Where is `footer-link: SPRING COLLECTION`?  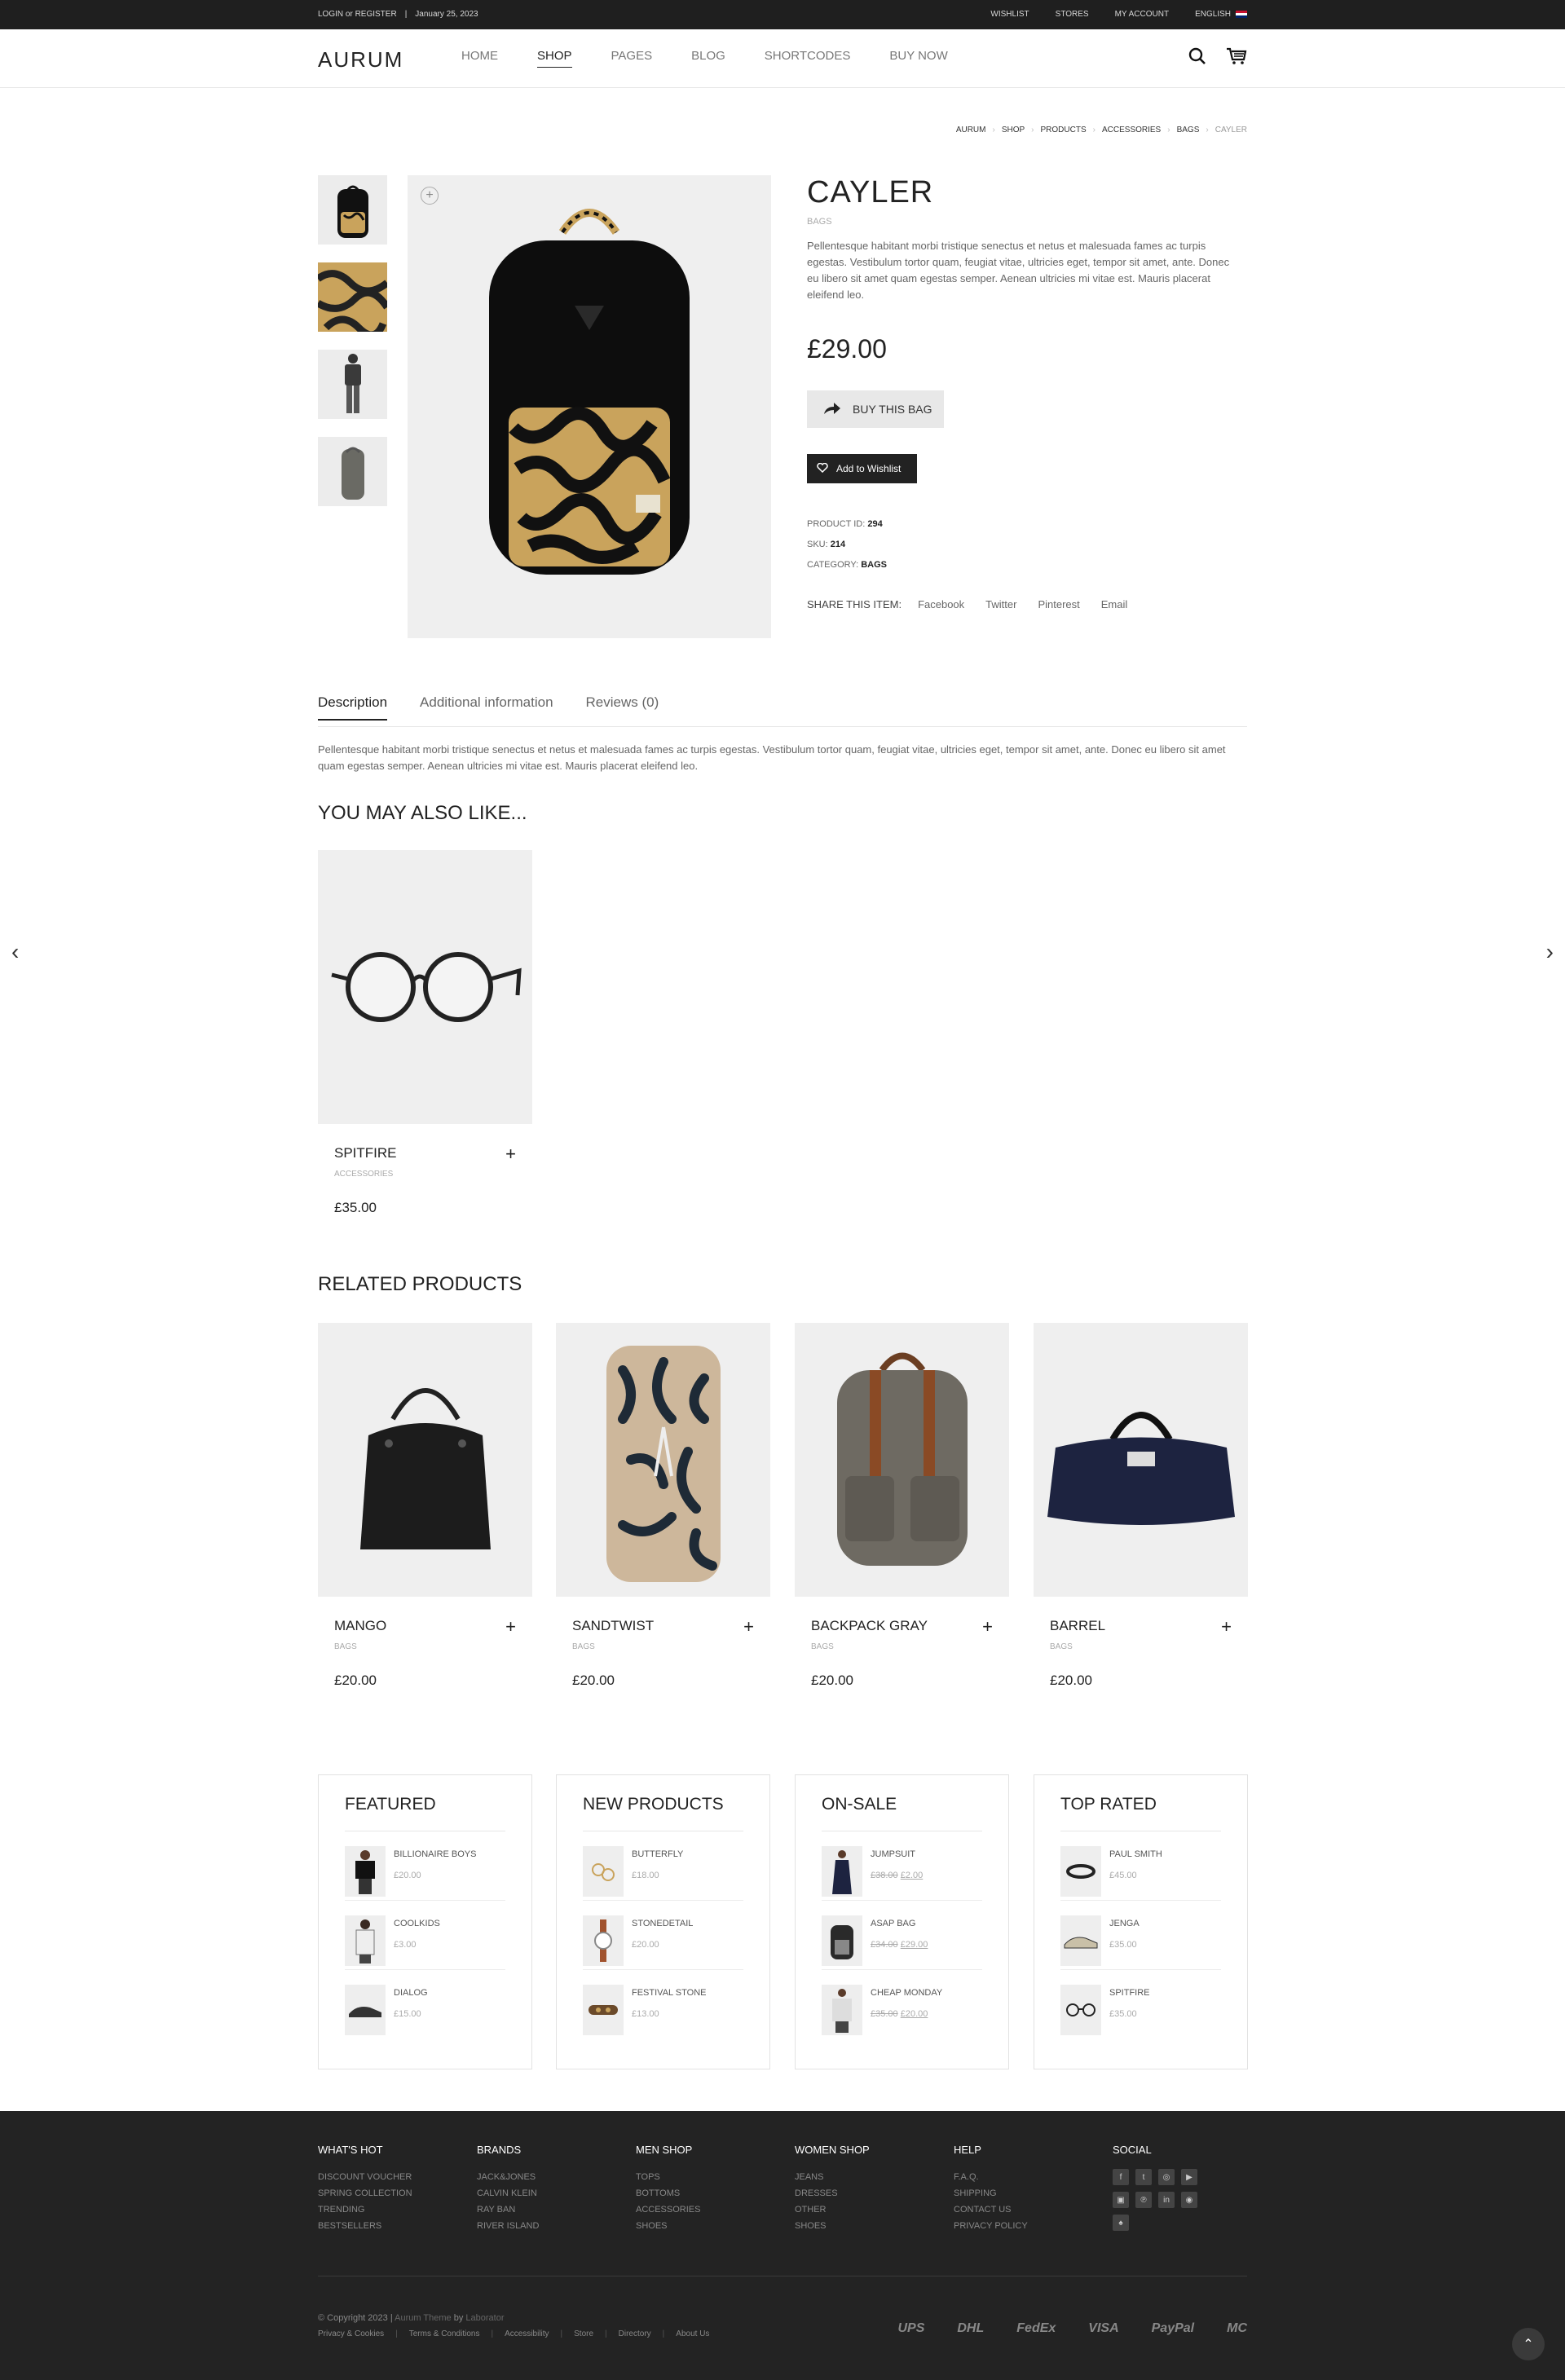
footer-link: SPRING COLLECTION is located at coordinates (391, 2193).